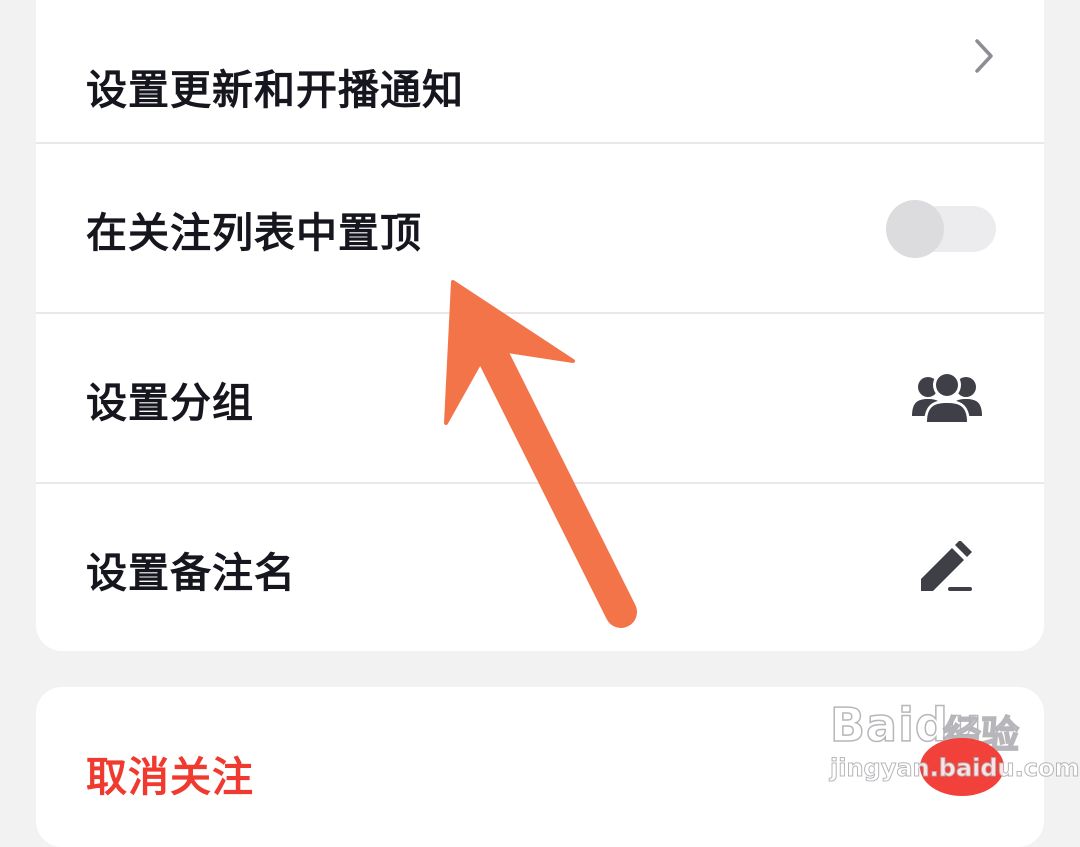 The image size is (1080, 847). What do you see at coordinates (915, 229) in the screenshot?
I see `toggle-knob` at bounding box center [915, 229].